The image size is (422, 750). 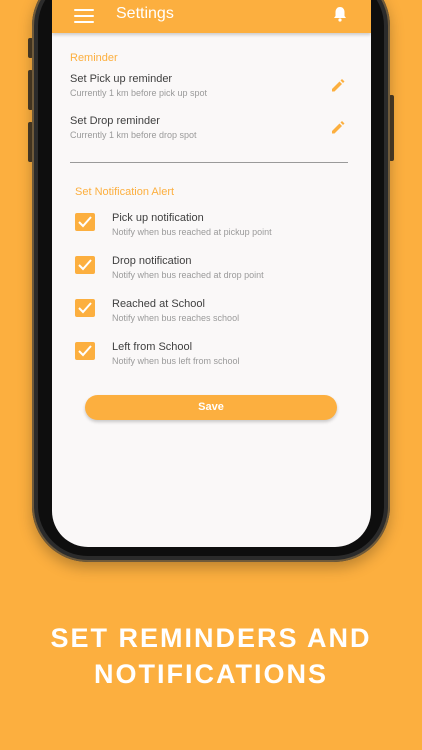 I want to click on reminder-subtitle: Currently 1 km before pick up spot, so click(x=139, y=93).